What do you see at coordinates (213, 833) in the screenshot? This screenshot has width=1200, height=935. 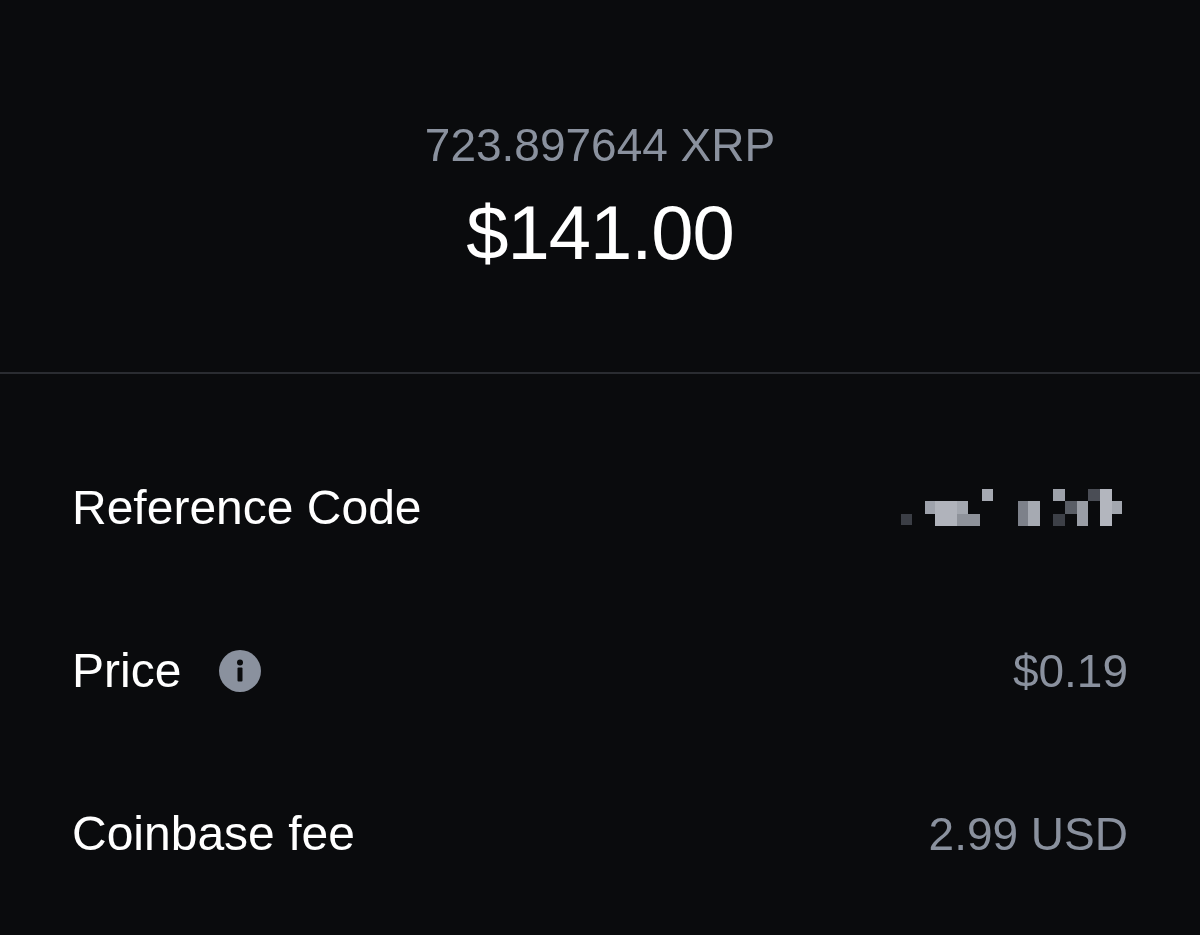 I see `detail-label: Coinbase fee` at bounding box center [213, 833].